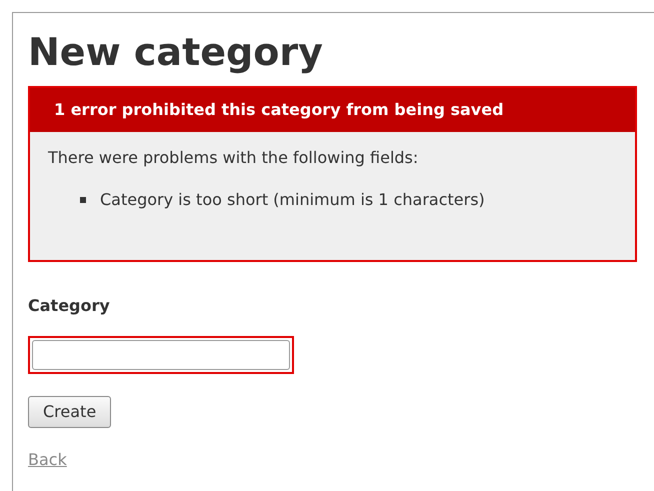  Describe the element at coordinates (332, 110) in the screenshot. I see `error-title: 1 error prohibited this category from being saved` at that location.